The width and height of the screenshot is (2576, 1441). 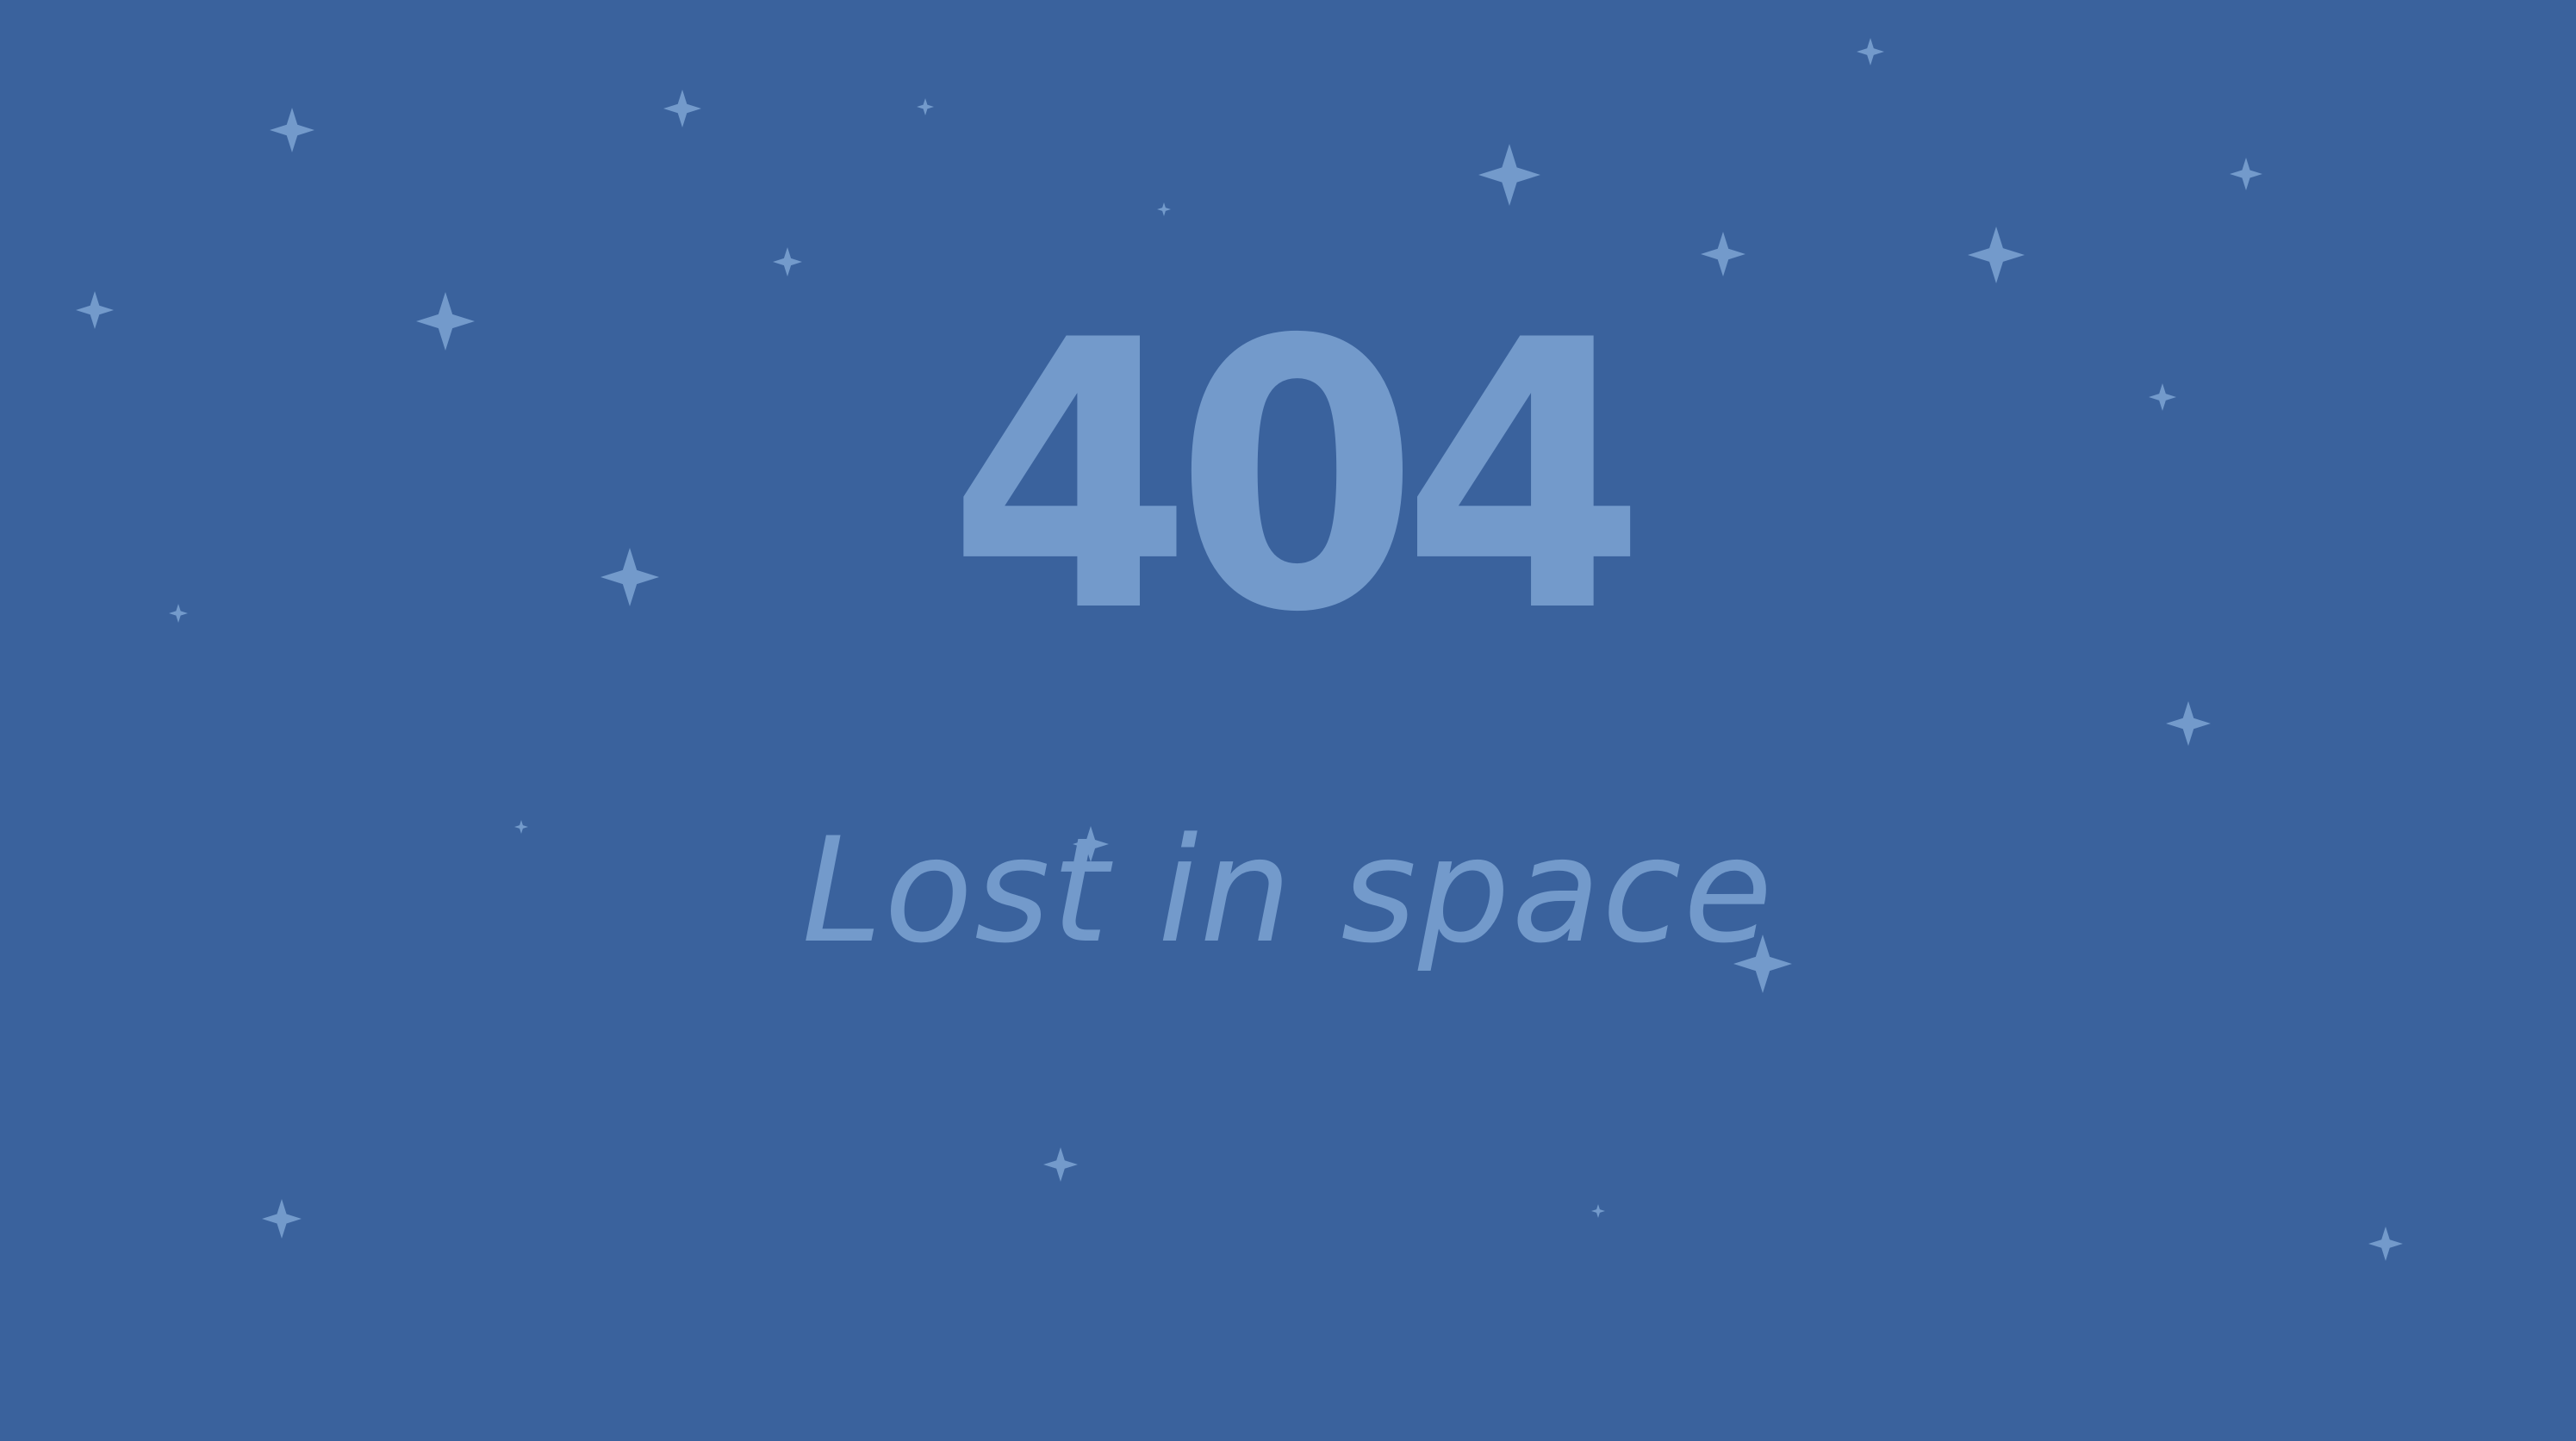 I want to click on error-message: Lost in space, so click(x=1288, y=890).